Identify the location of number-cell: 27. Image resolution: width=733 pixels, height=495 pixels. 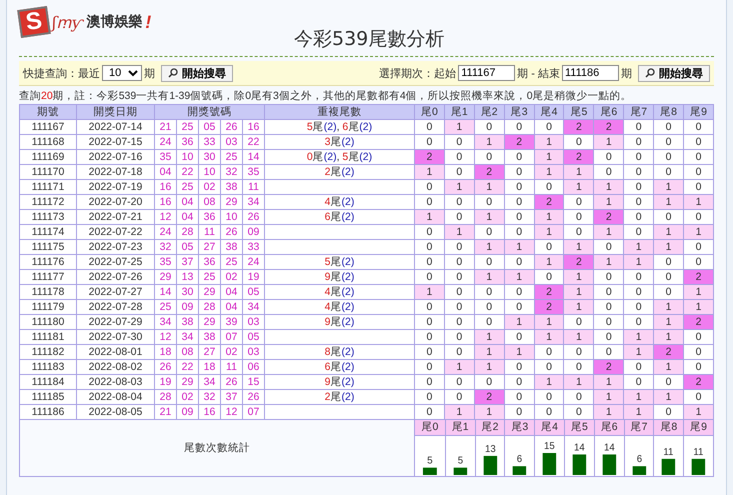
(209, 352).